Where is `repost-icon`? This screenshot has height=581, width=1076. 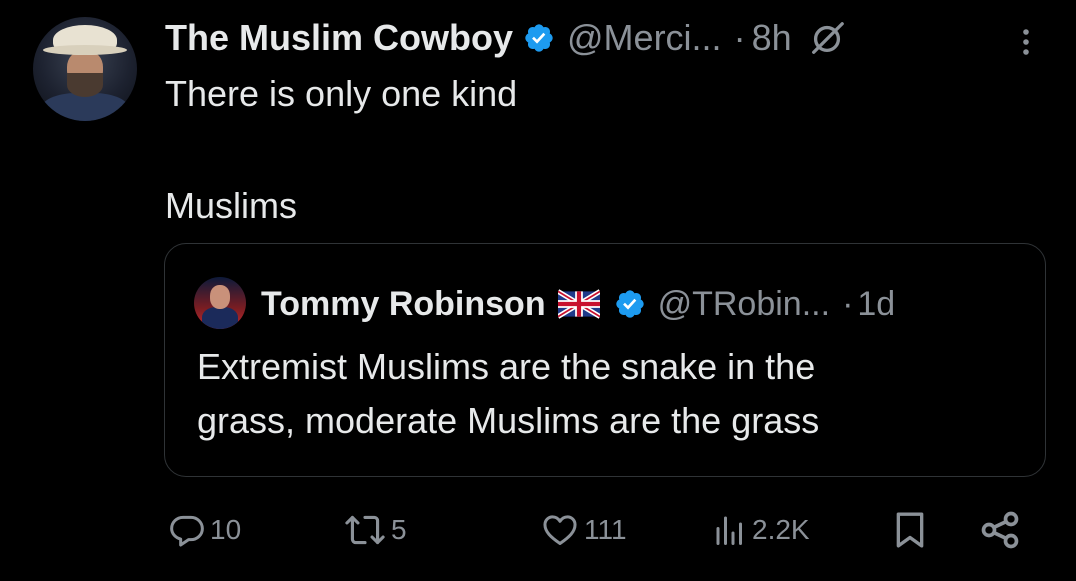
repost-icon is located at coordinates (365, 530).